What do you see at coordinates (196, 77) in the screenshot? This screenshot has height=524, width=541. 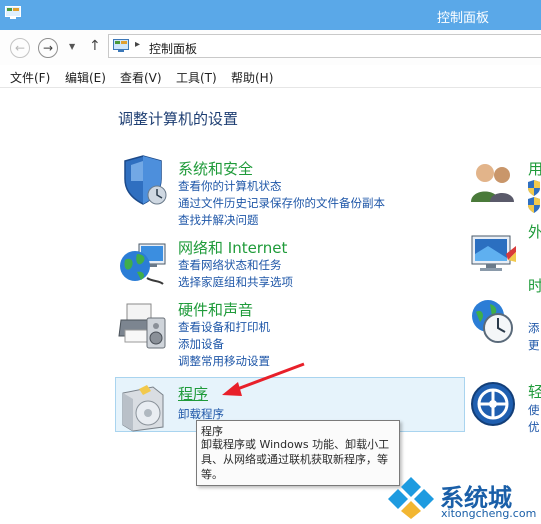 I see `menu-tools: 工具(T)` at bounding box center [196, 77].